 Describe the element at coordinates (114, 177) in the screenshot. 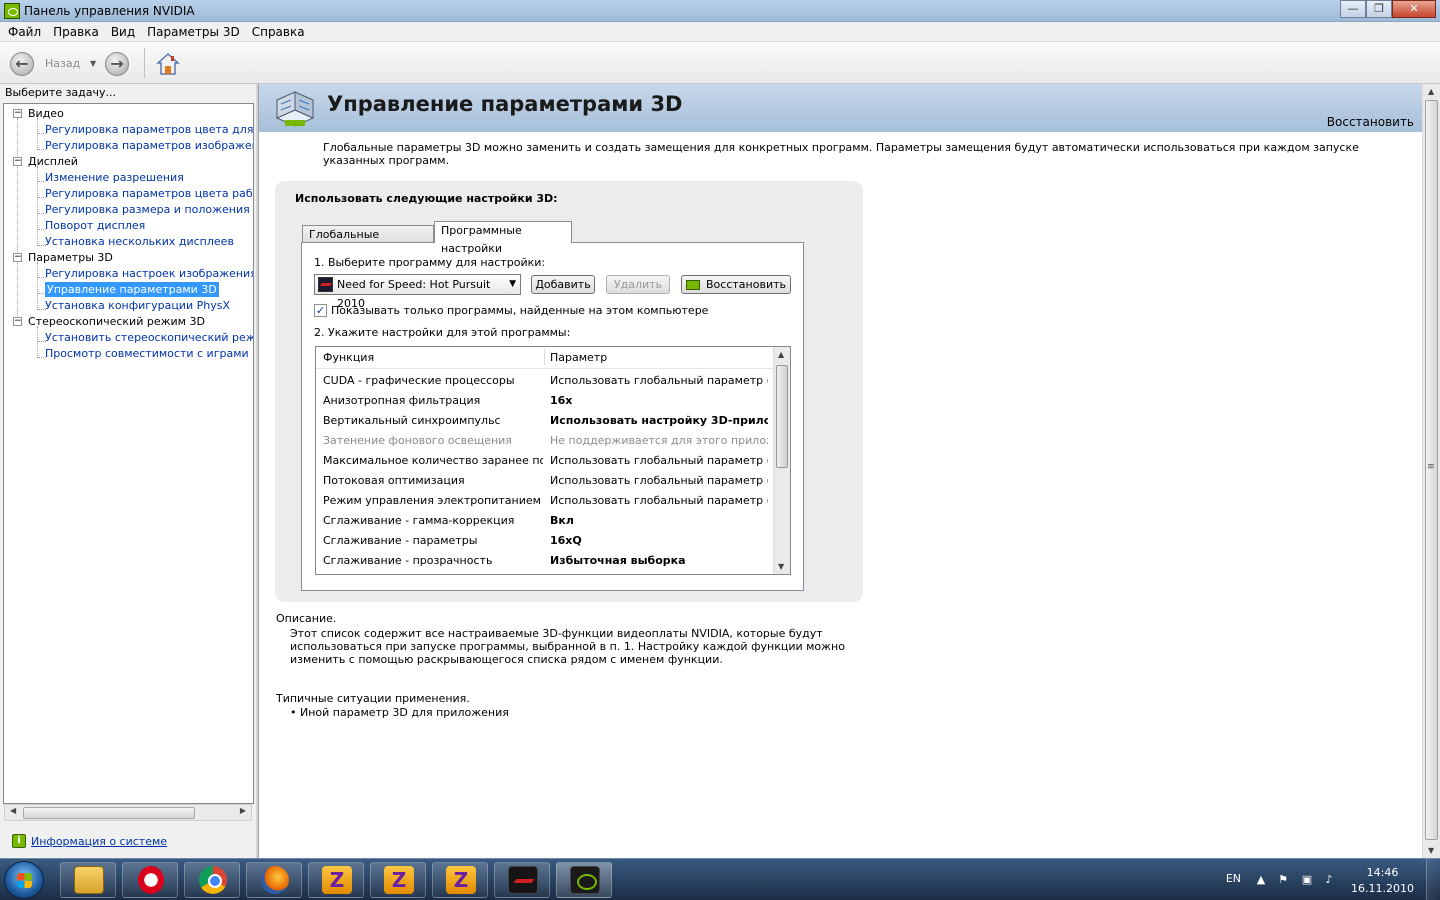

I see `tree-item-resolution: Изменение разрешения` at that location.